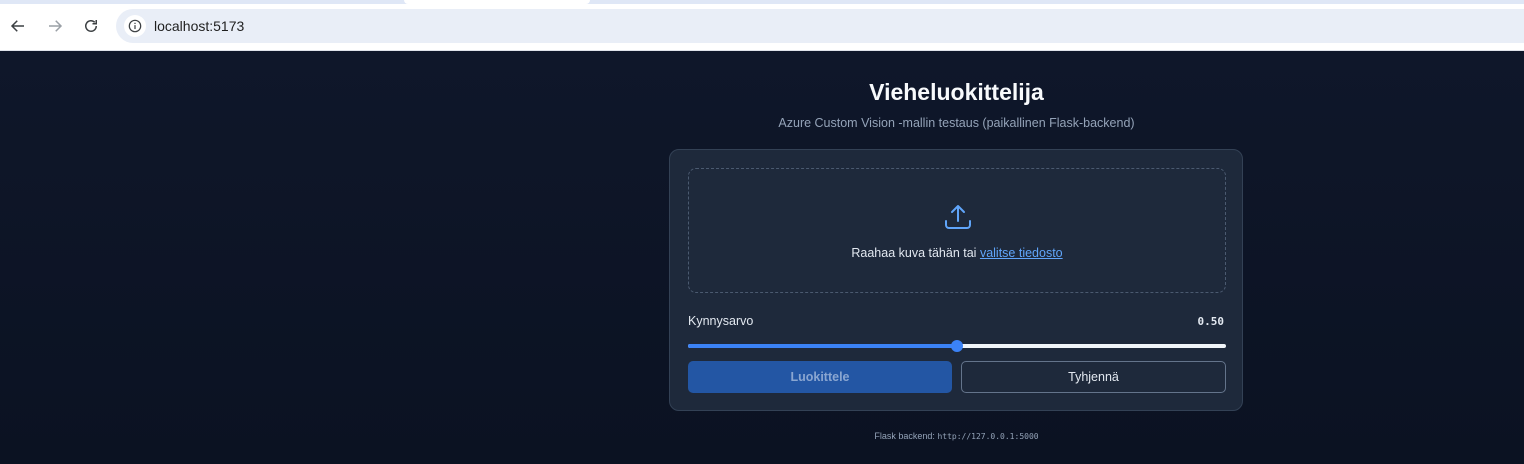 This screenshot has height=464, width=1524. Describe the element at coordinates (762, 436) in the screenshot. I see `backend-footer: Flask backend: http://127.0.0.1:5000` at that location.